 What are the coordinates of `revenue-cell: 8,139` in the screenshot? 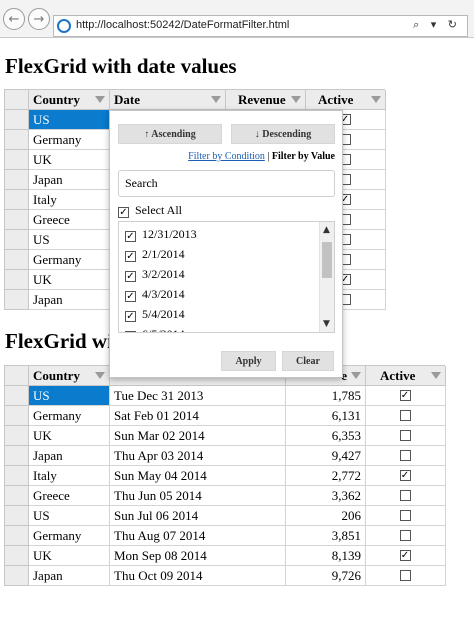 It's located at (326, 556).